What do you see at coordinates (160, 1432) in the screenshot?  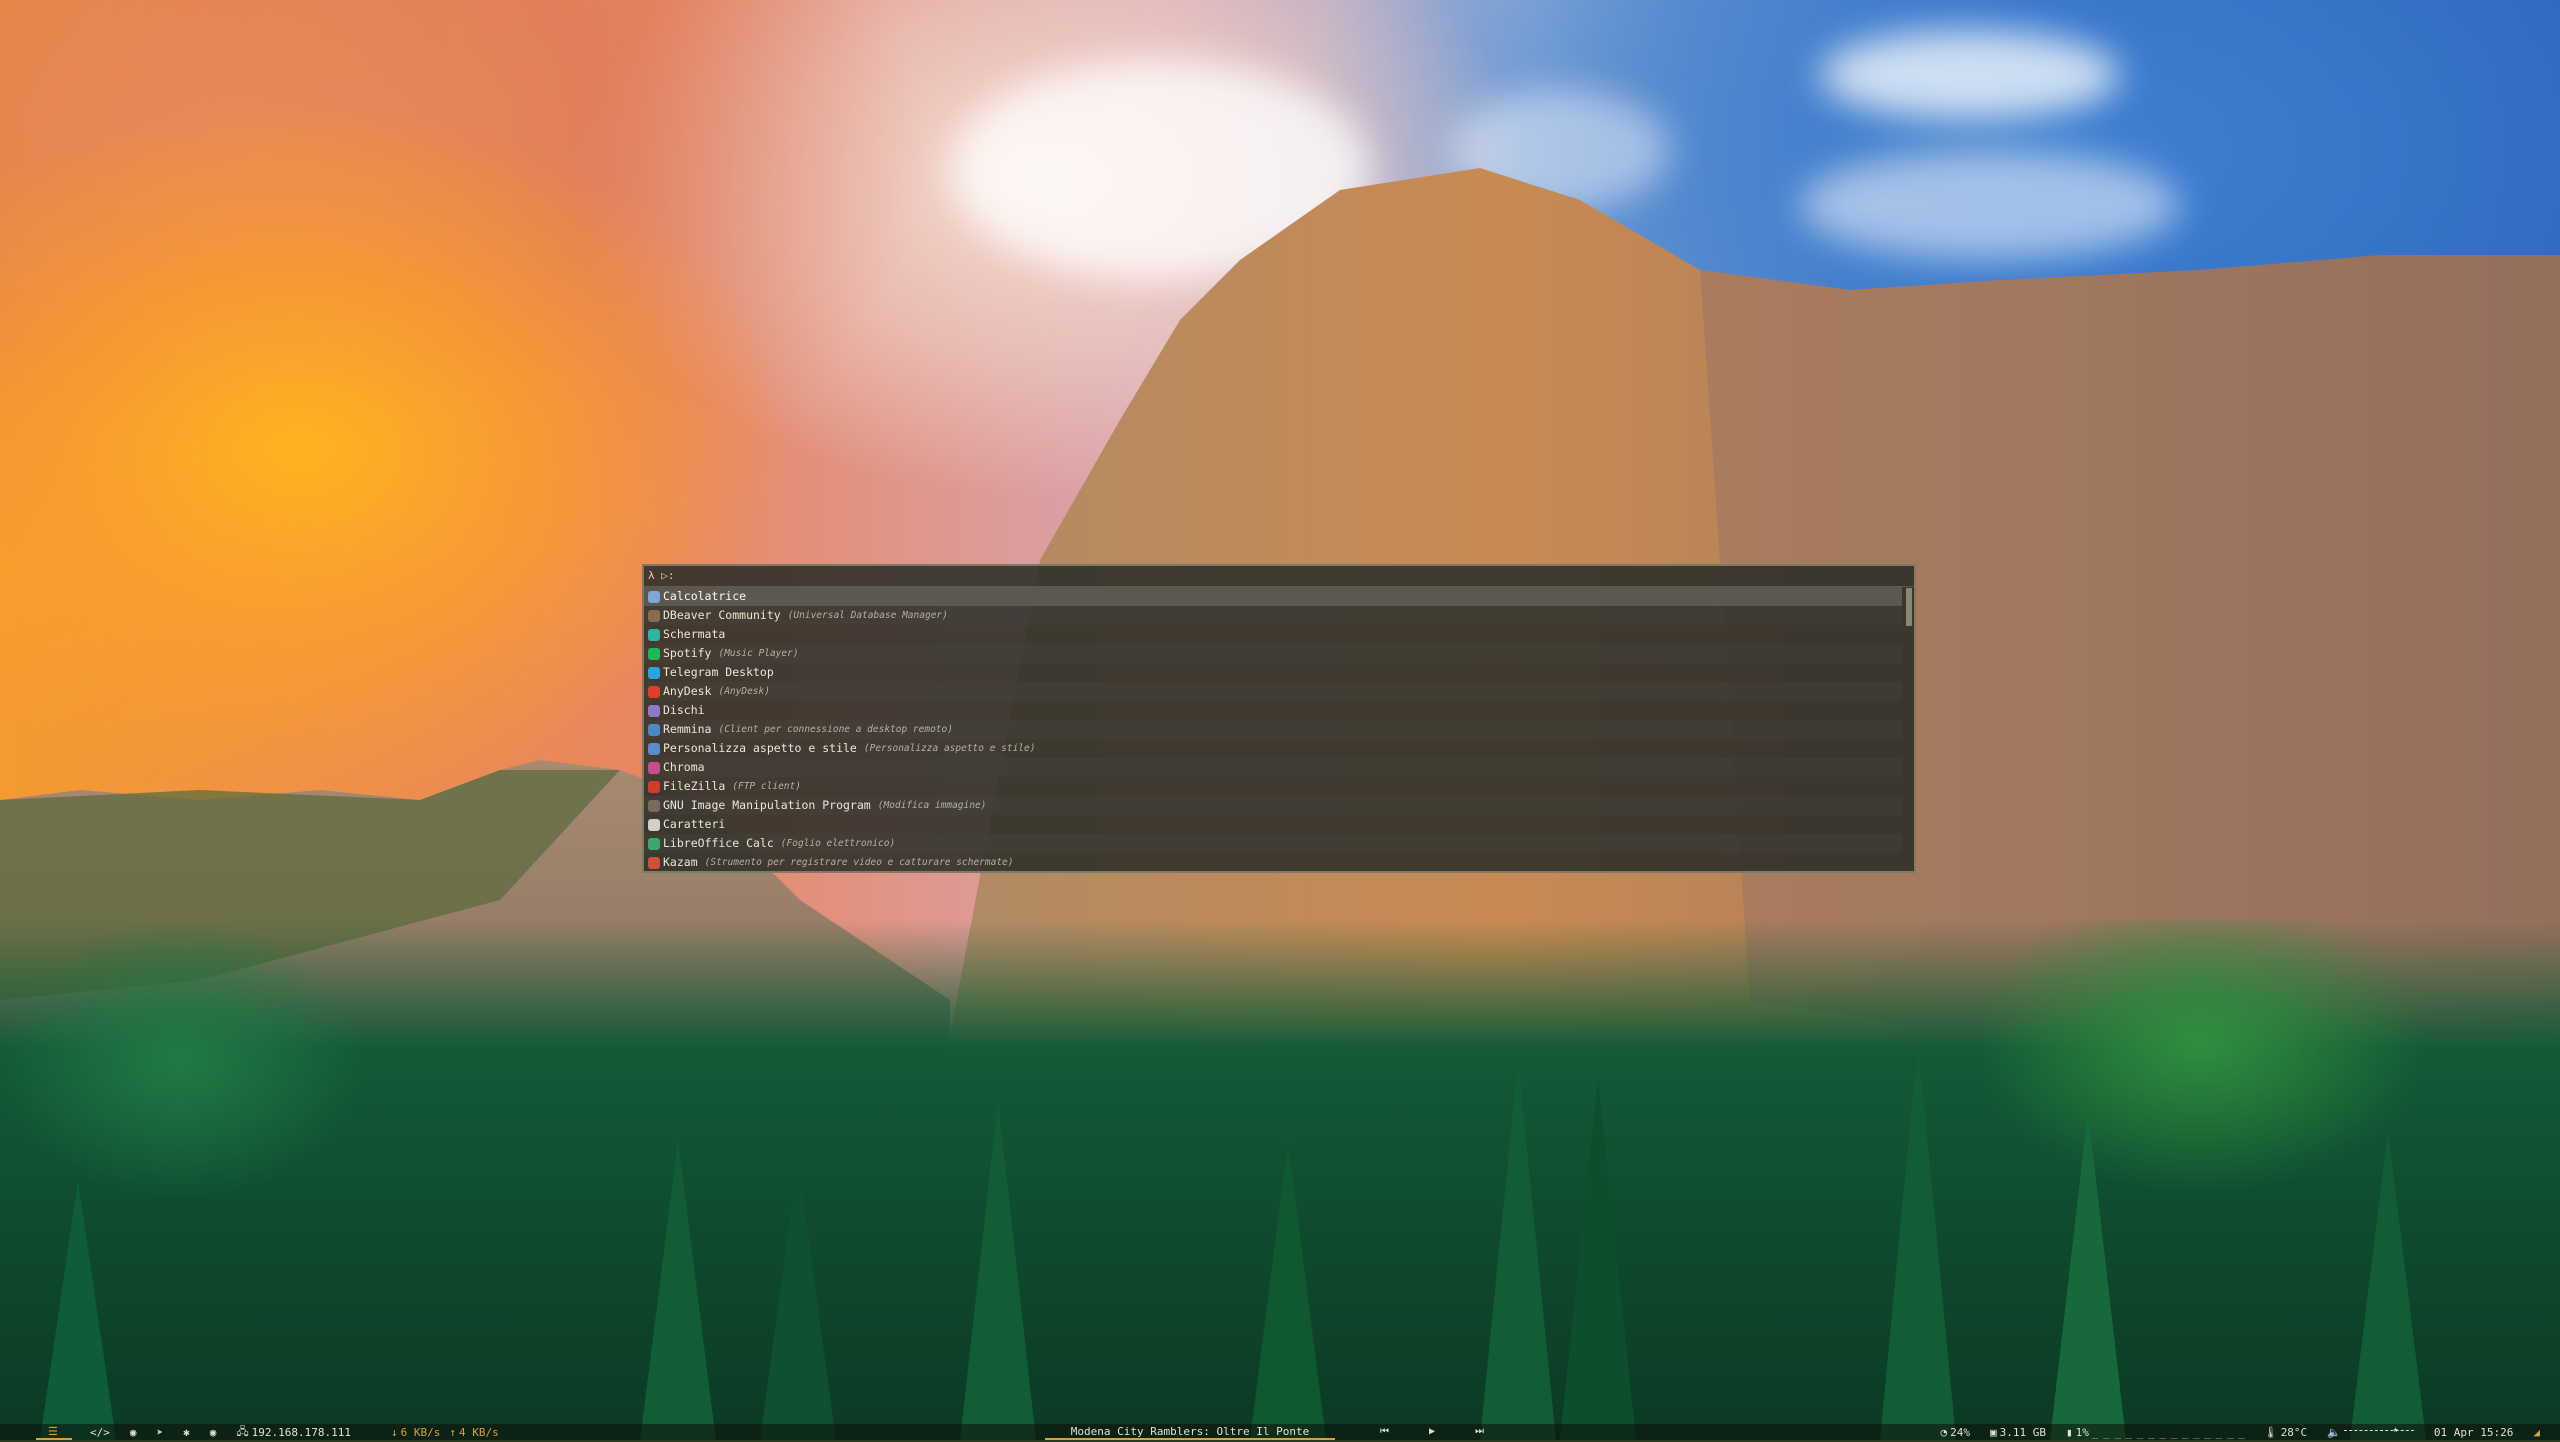 I see `telegram-tray-icon: ➤` at bounding box center [160, 1432].